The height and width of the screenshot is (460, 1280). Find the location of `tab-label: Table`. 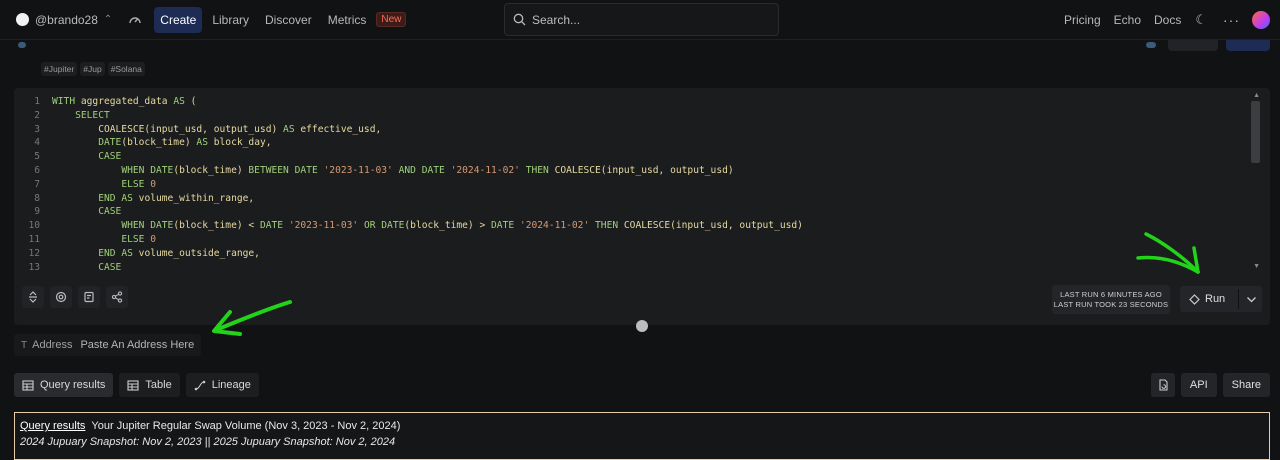

tab-label: Table is located at coordinates (158, 385).